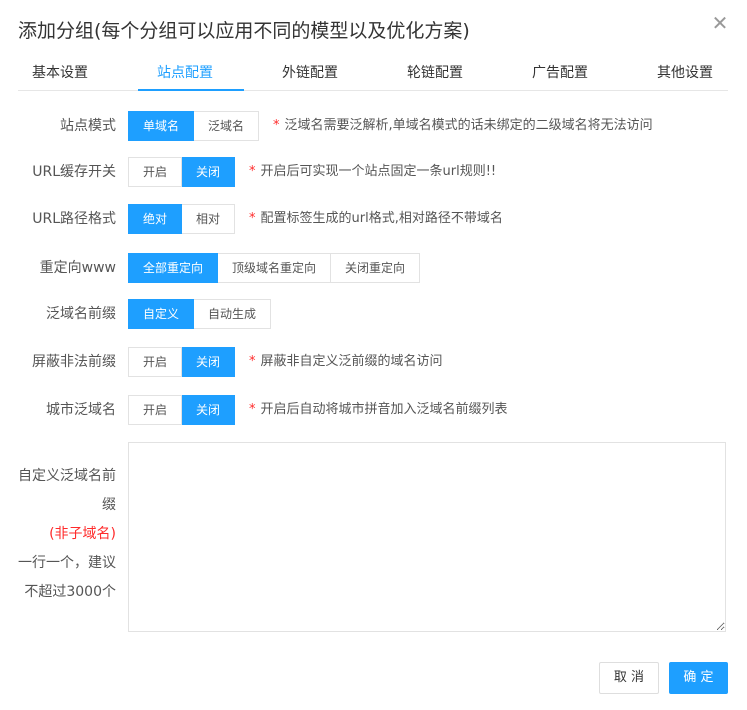 This screenshot has height=710, width=747. I want to click on custom-prefix-label: 自定义泛域名前 缀 (非子域名) 一行一个，建议 不超过3000个, so click(63, 534).